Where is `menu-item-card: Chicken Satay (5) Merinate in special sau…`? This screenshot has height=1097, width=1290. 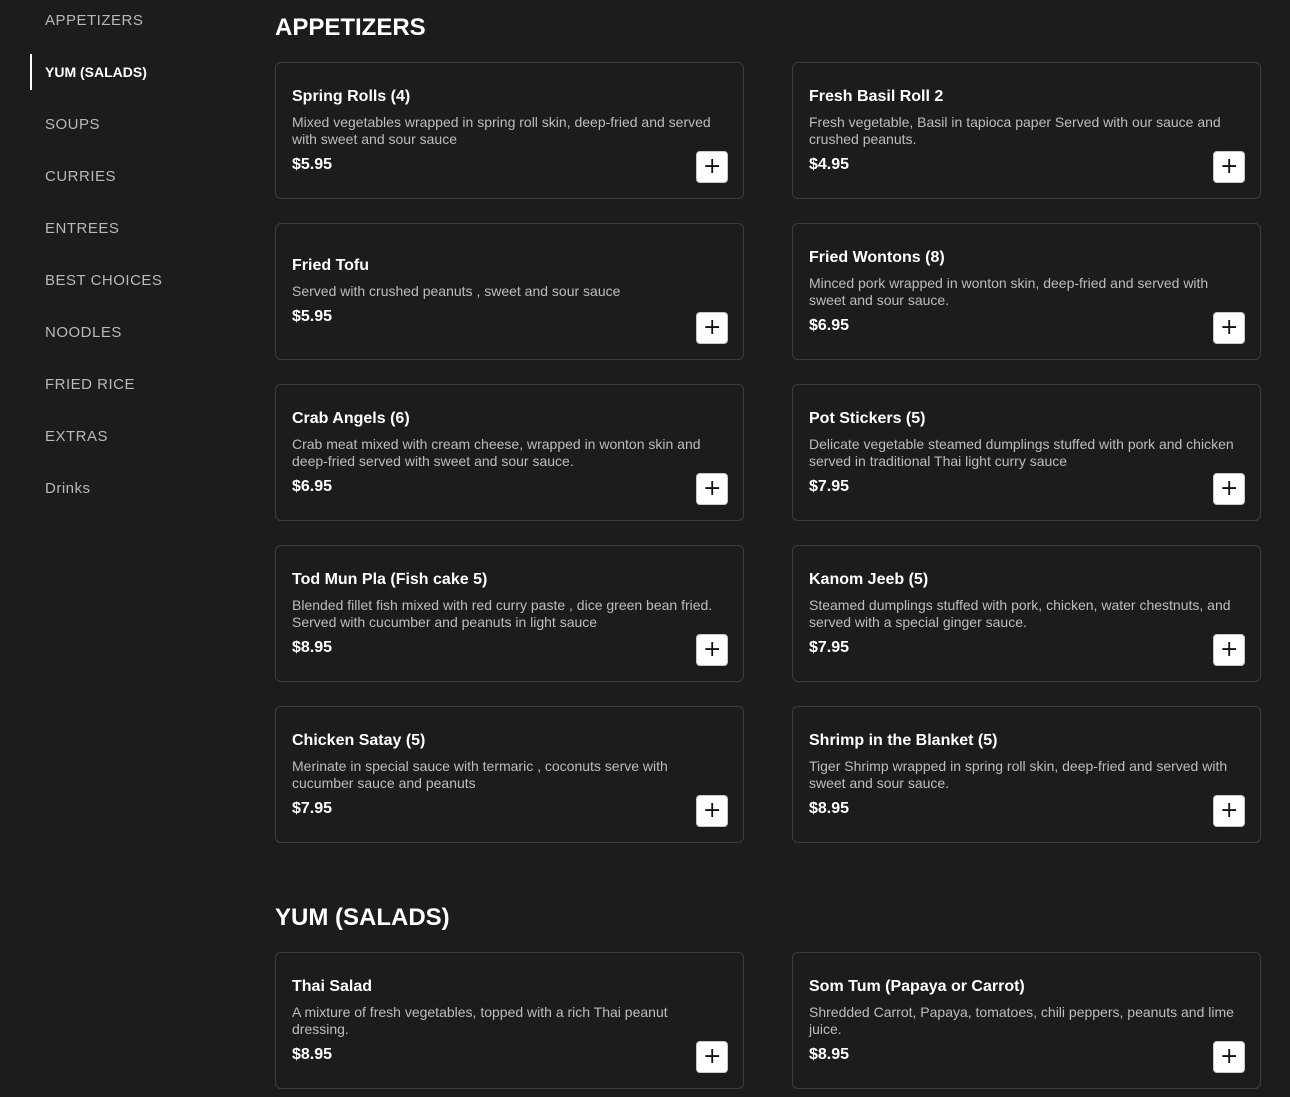
menu-item-card: Chicken Satay (5) Merinate in special sau… is located at coordinates (509, 774).